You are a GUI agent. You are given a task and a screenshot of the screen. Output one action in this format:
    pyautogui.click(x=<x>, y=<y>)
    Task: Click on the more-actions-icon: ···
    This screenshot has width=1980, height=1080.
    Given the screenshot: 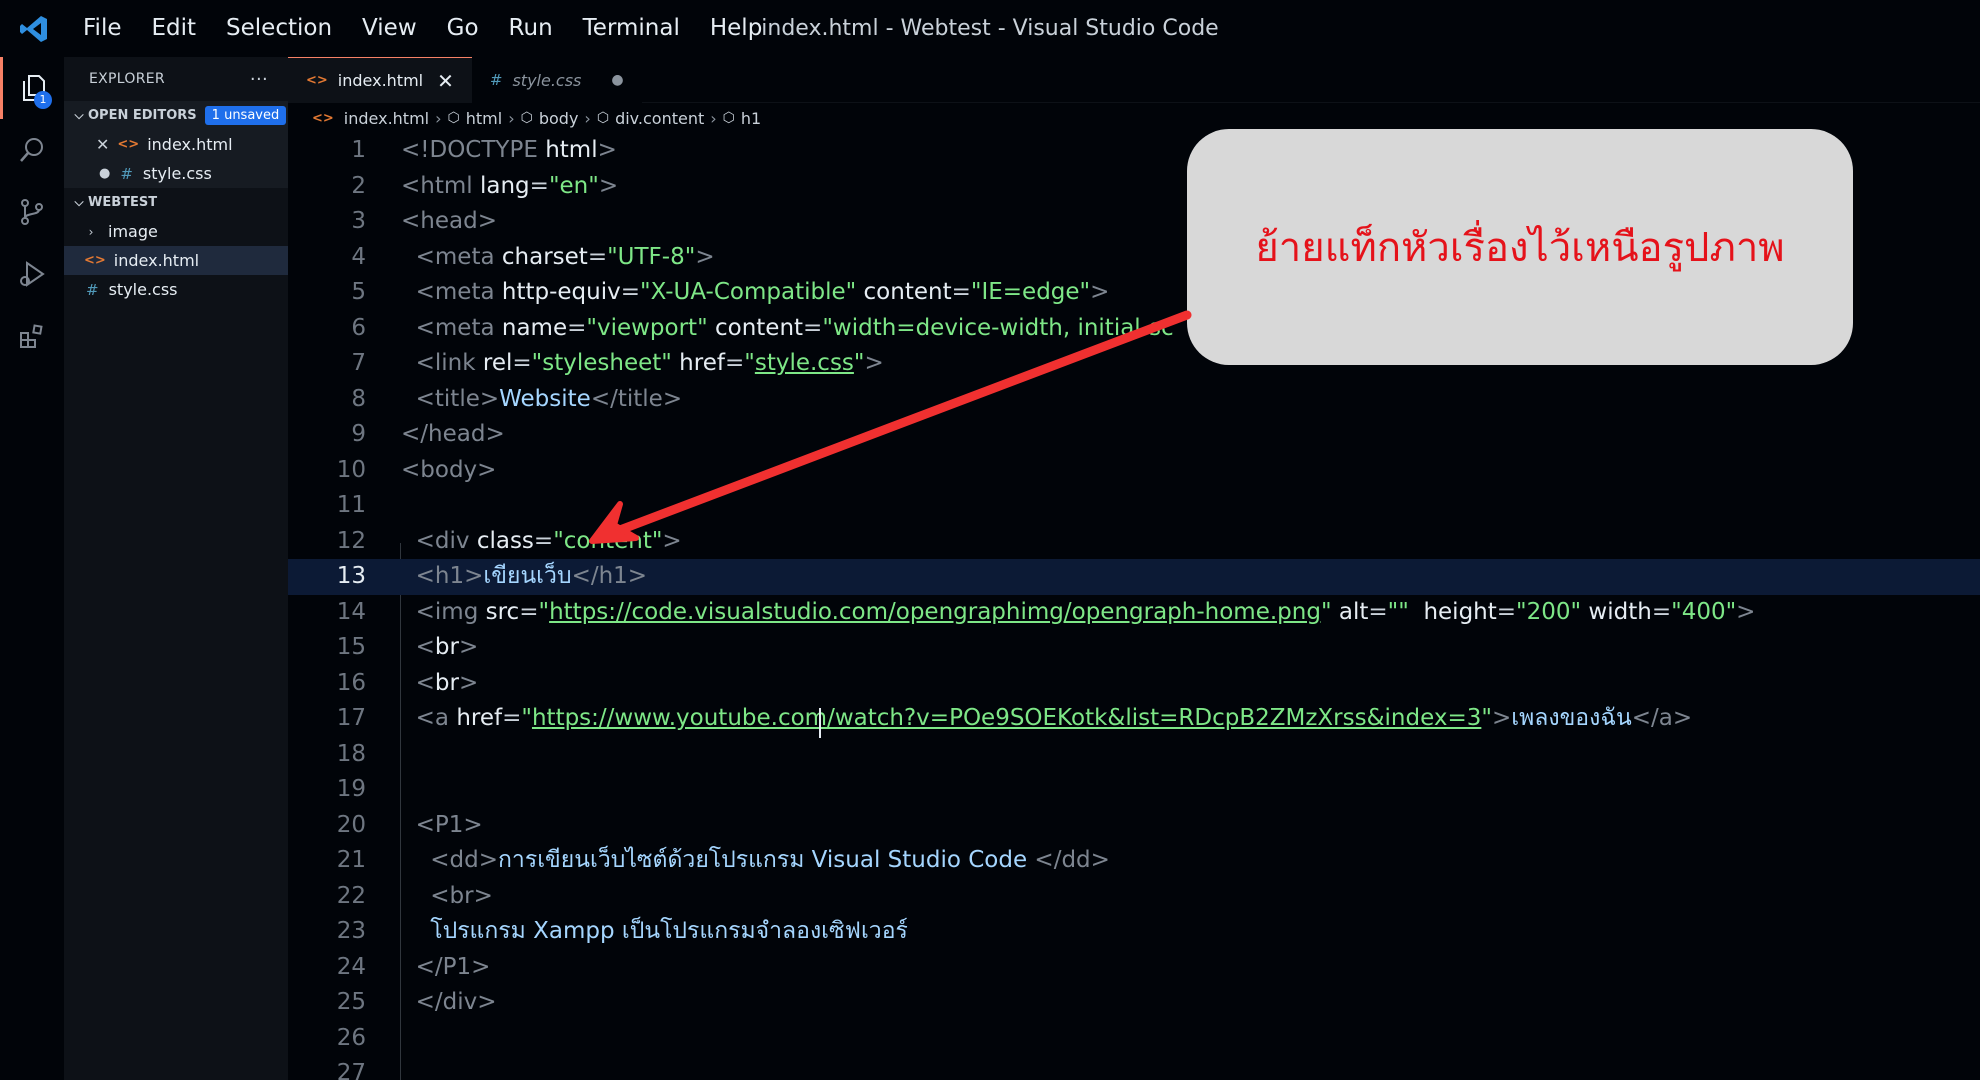 What is the action you would take?
    pyautogui.click(x=259, y=79)
    